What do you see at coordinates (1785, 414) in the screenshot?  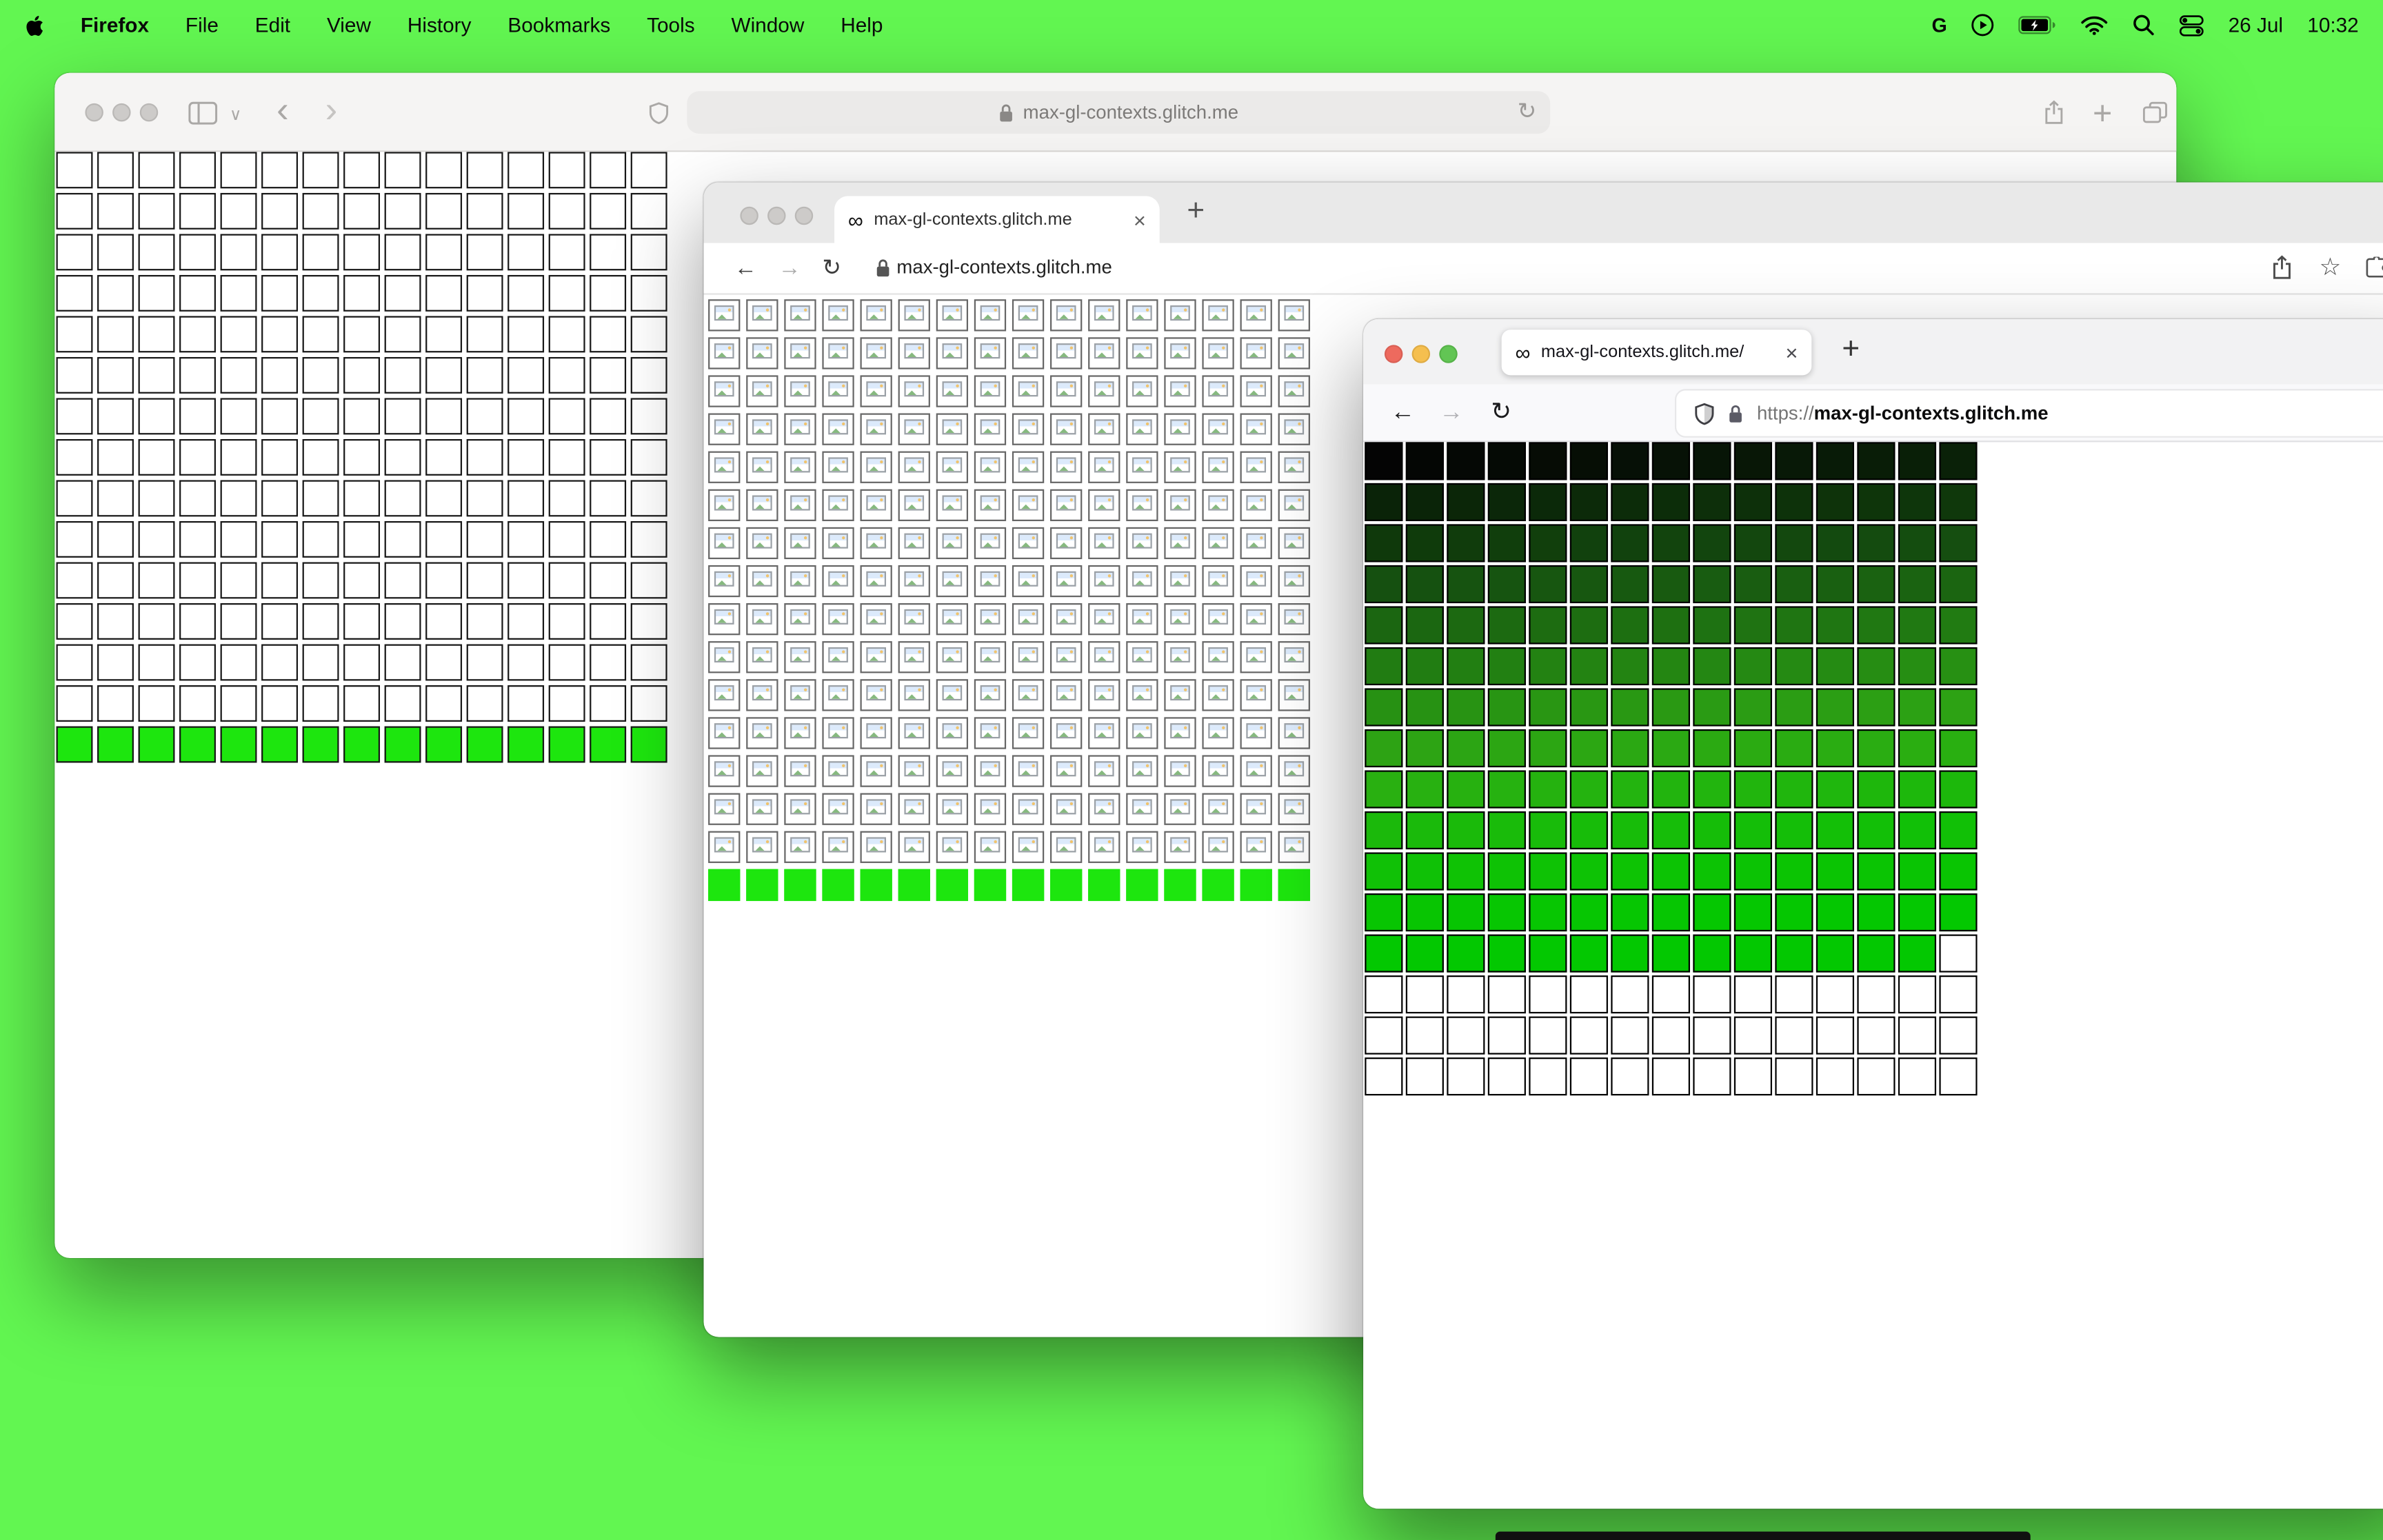 I see `url-scheme: https://` at bounding box center [1785, 414].